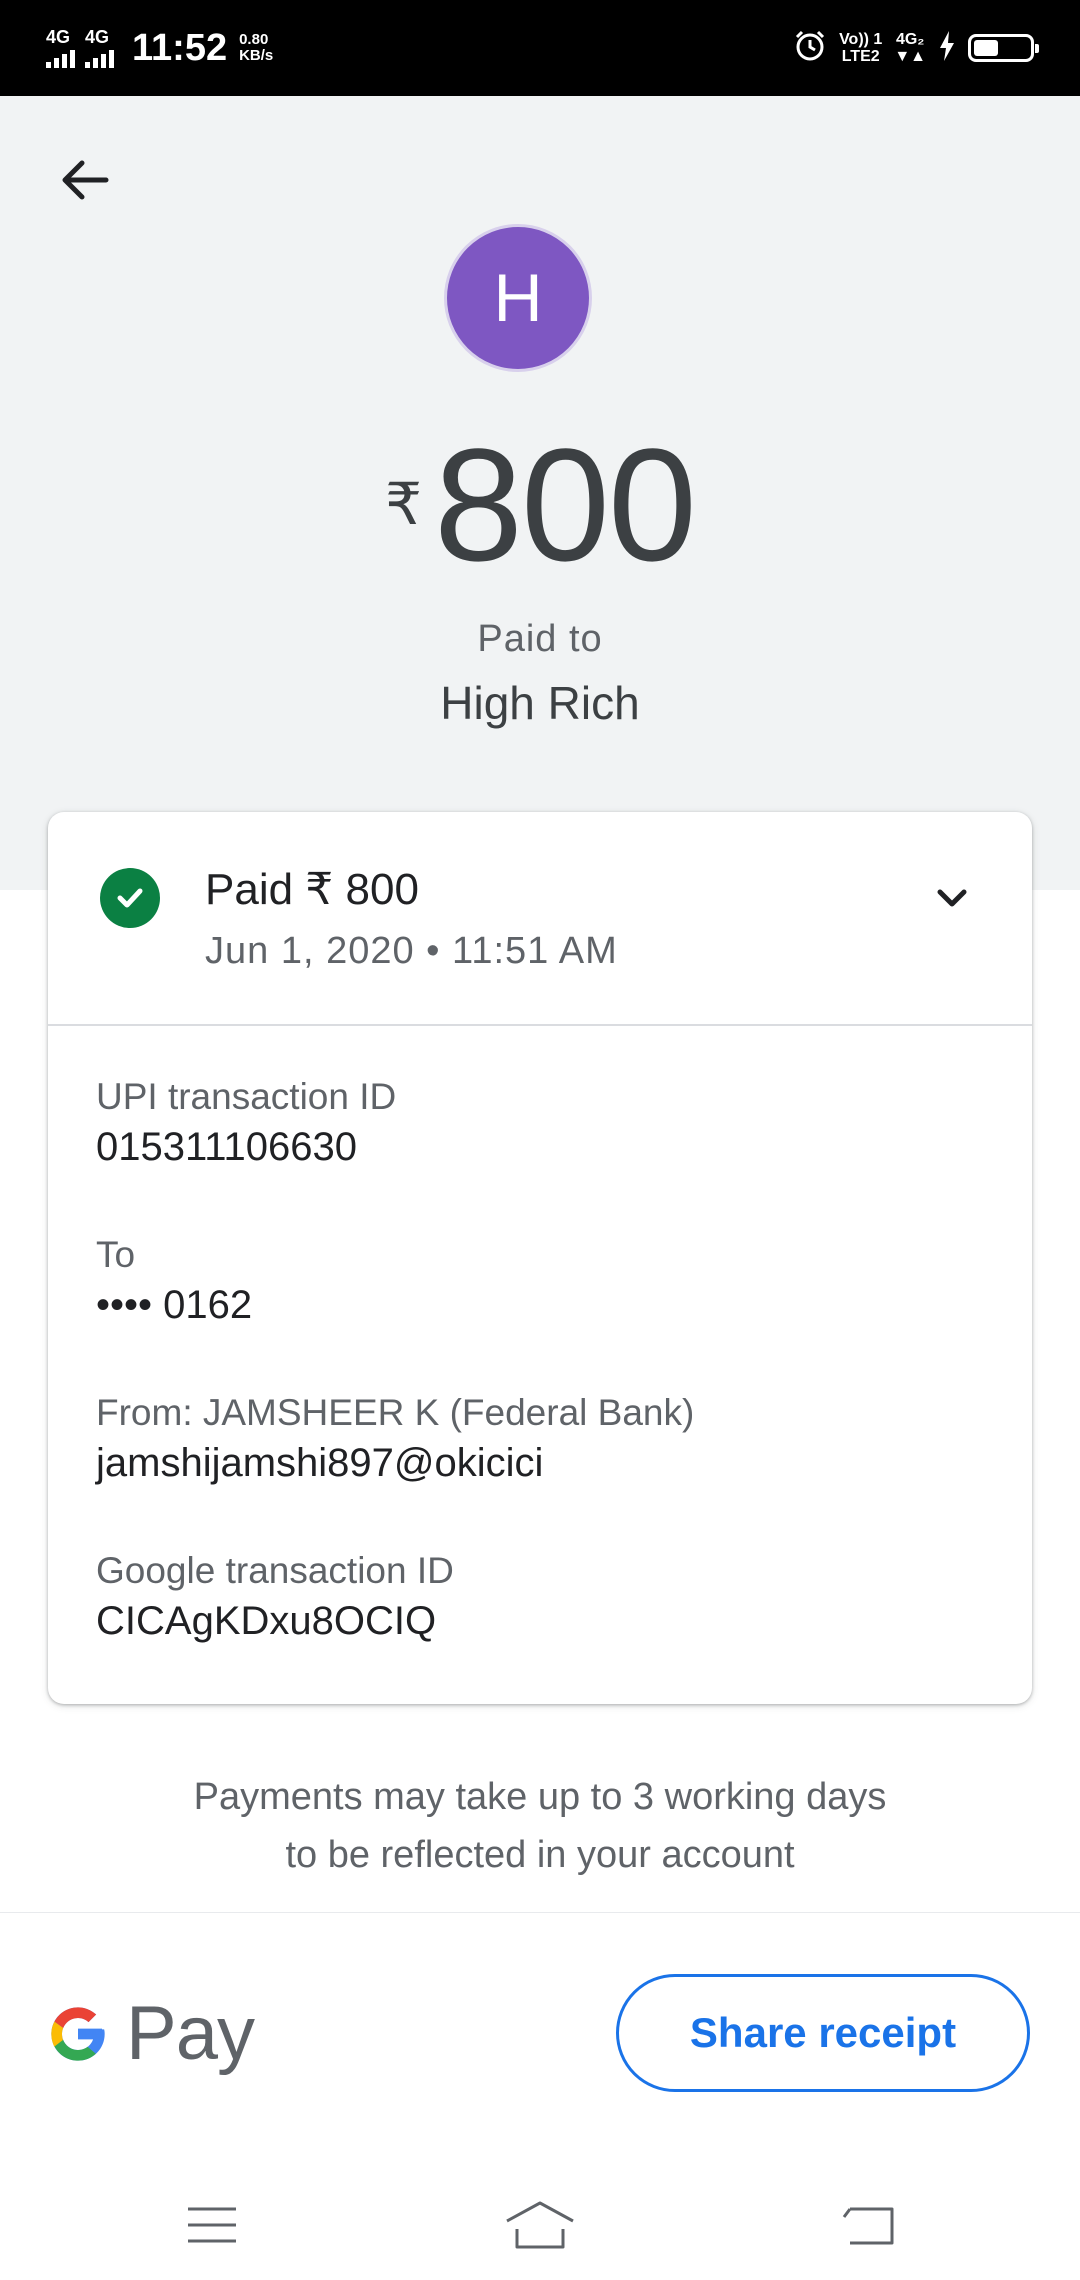 The width and height of the screenshot is (1080, 2280). Describe the element at coordinates (395, 1463) in the screenshot. I see `detail-value: jamshijamshi897@okicici` at that location.